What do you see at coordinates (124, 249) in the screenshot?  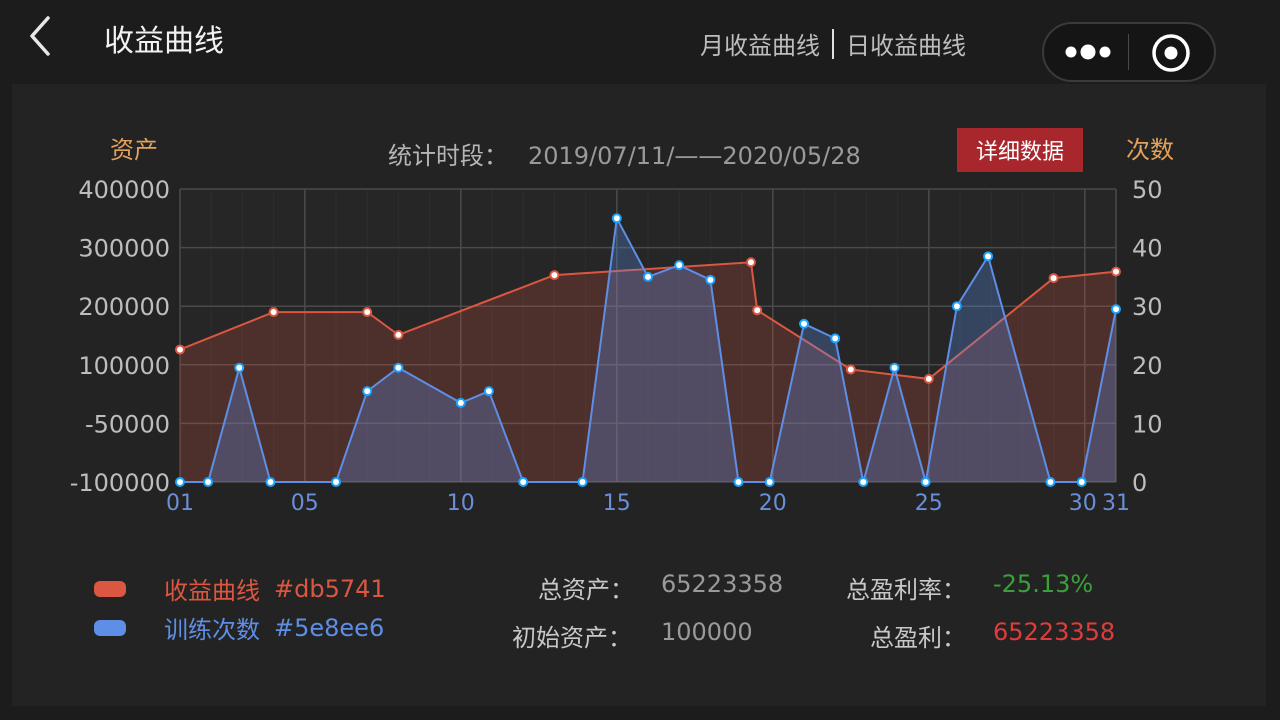 I see `left-axis-tick-label: 300000` at bounding box center [124, 249].